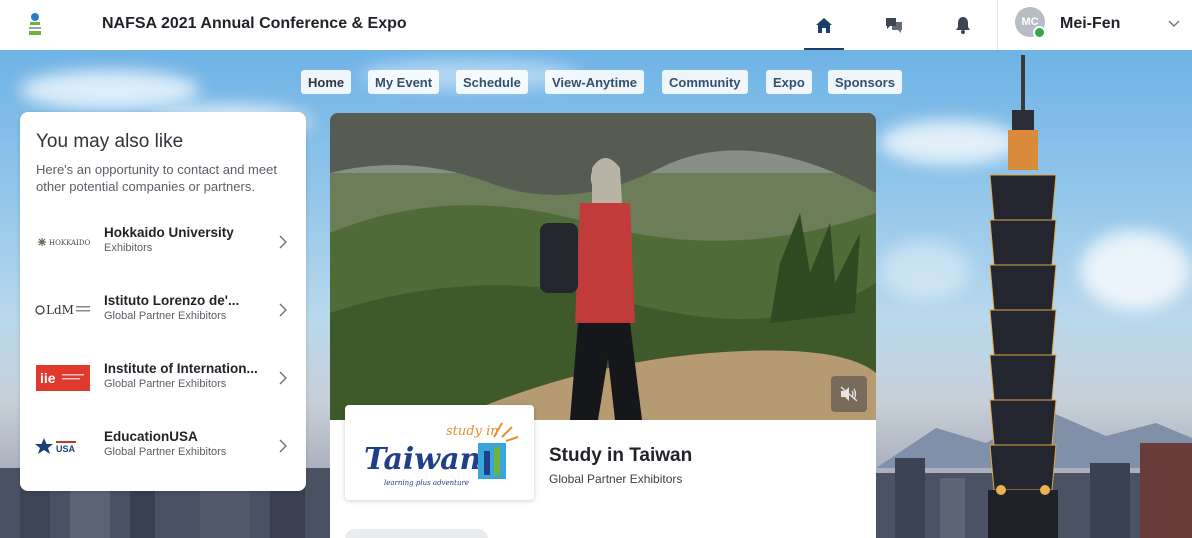 This screenshot has height=538, width=1192. I want to click on online-status-indicator, so click(1039, 32).